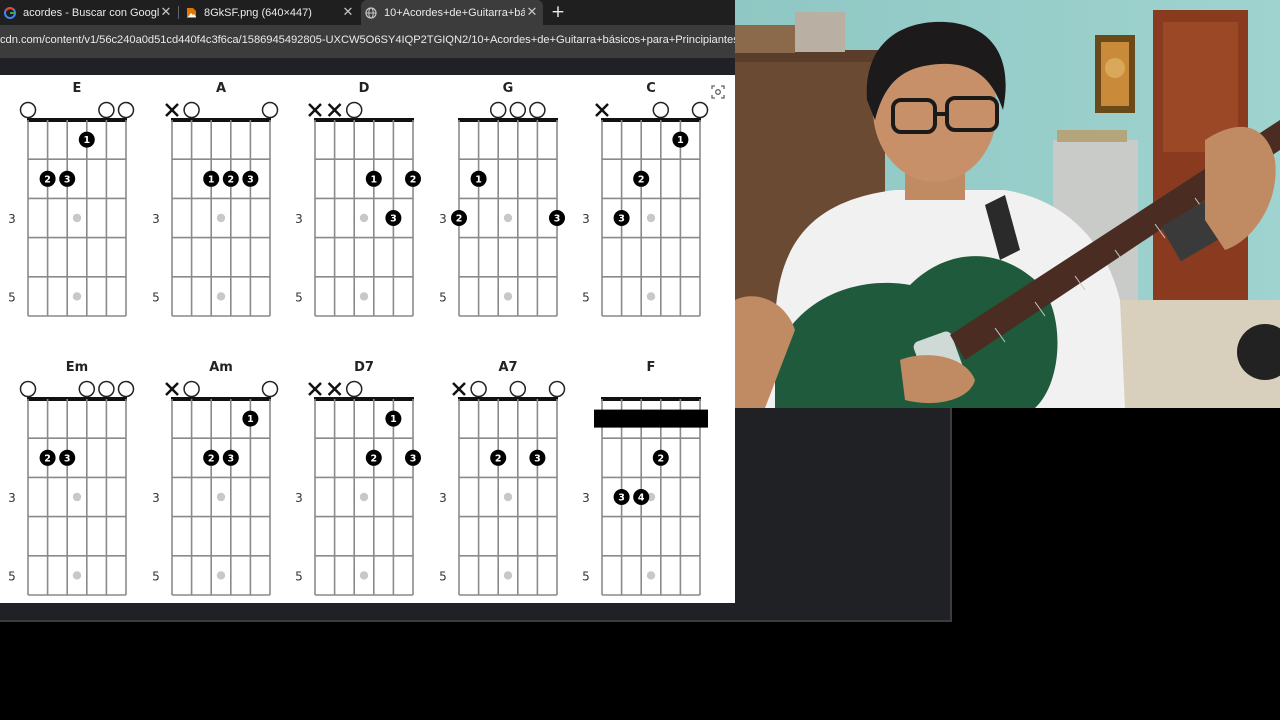 This screenshot has height=720, width=1280. I want to click on chord-diagram-g: G3512 3, so click(502, 199).